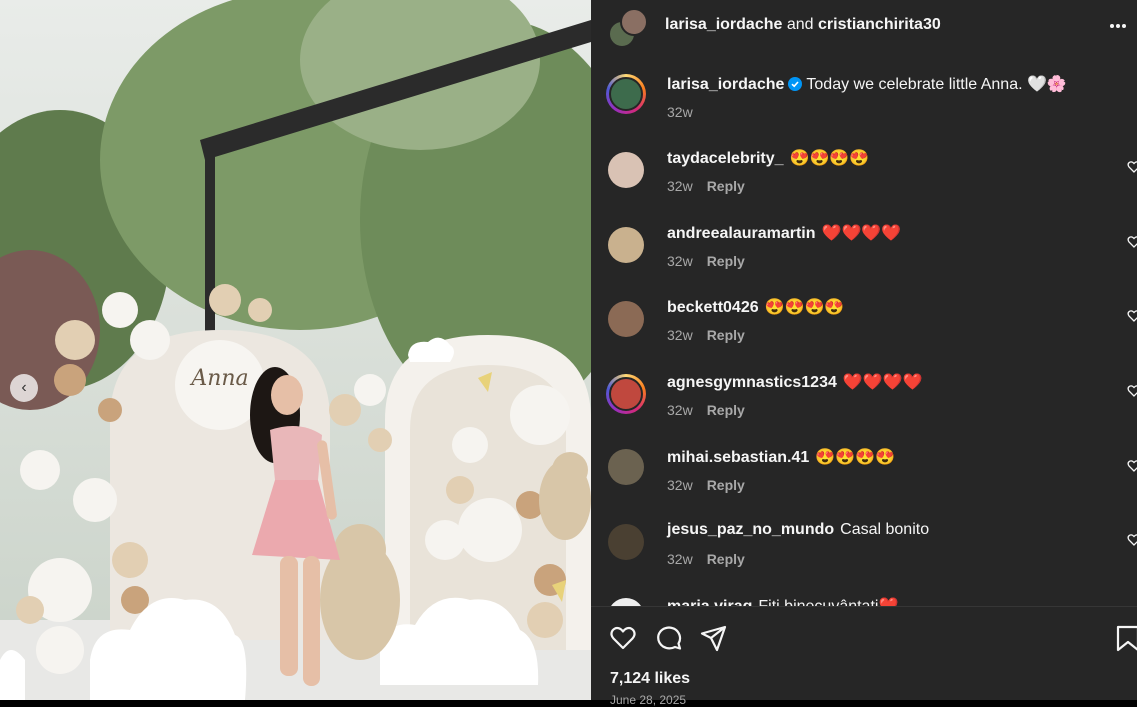 The image size is (1137, 707). Describe the element at coordinates (800, 24) in the screenshot. I see `author-joiner: and` at that location.